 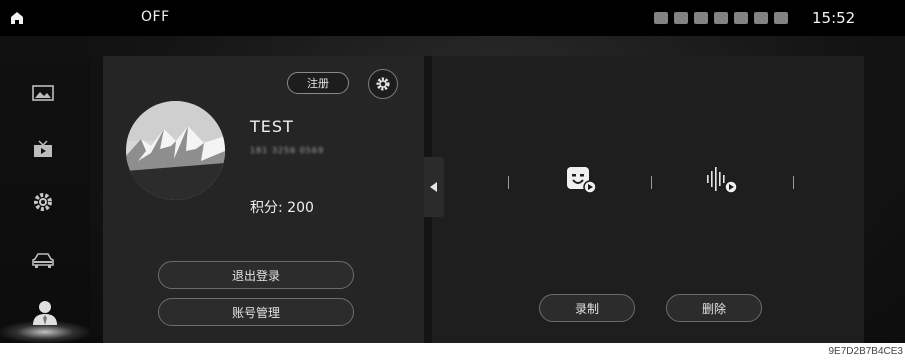 I want to click on sidebar-item-settings, so click(x=43, y=202).